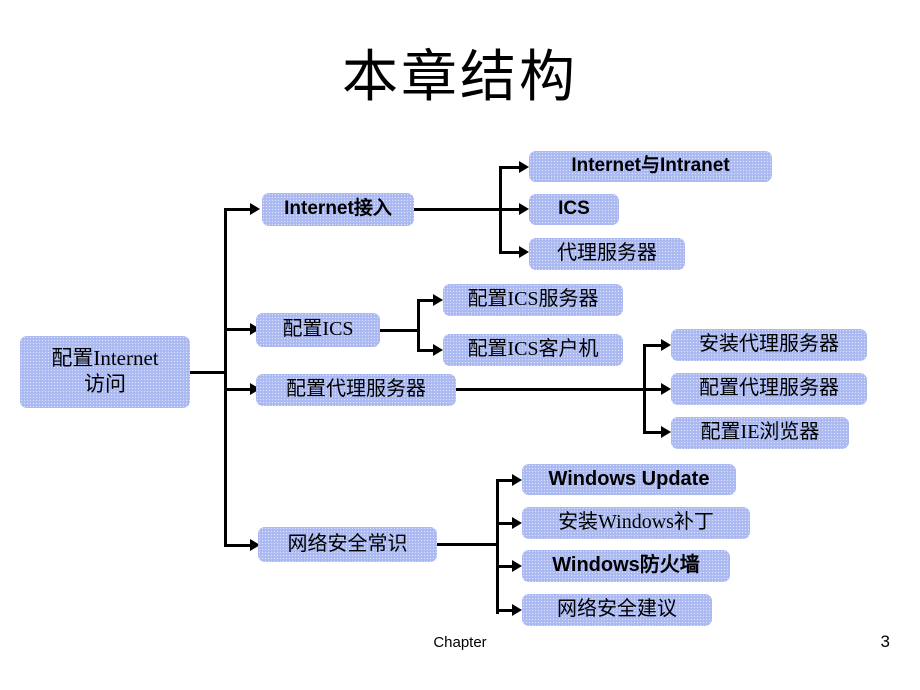 The height and width of the screenshot is (690, 920). Describe the element at coordinates (517, 566) in the screenshot. I see `arrow-b4-to-c3-icon` at that location.